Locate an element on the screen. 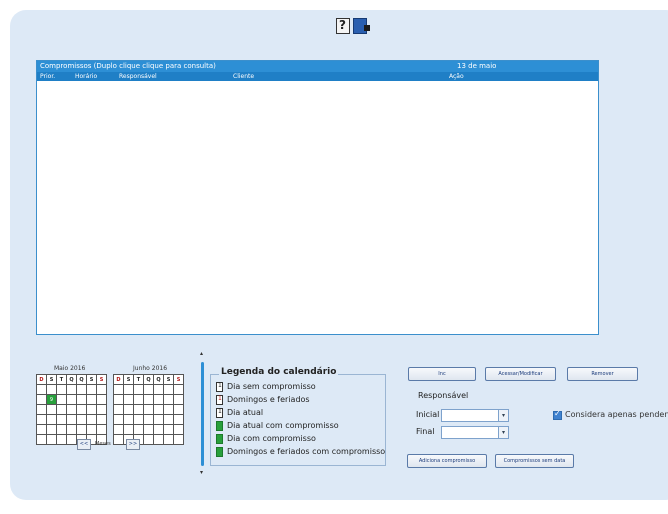 This screenshot has width=668, height=514. day-cell-today: 9 is located at coordinates (51, 399).